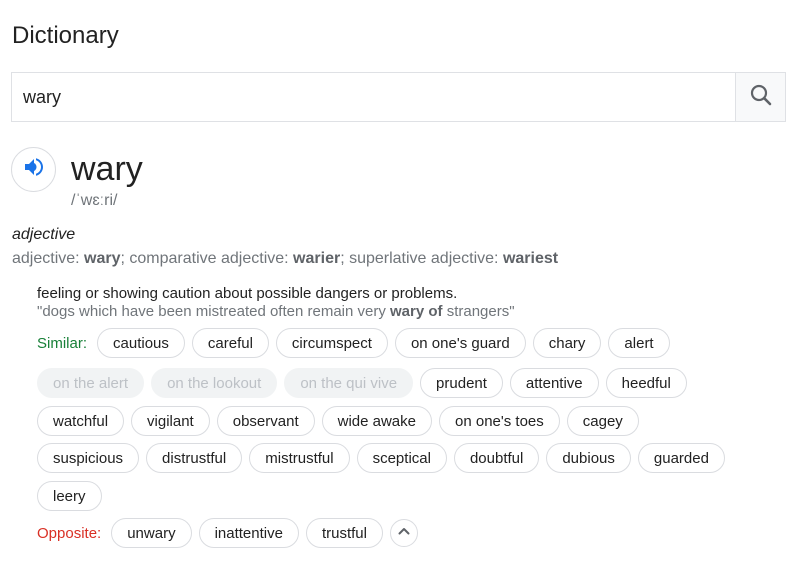 Image resolution: width=802 pixels, height=566 pixels. I want to click on synonym-chip: heedful, so click(646, 383).